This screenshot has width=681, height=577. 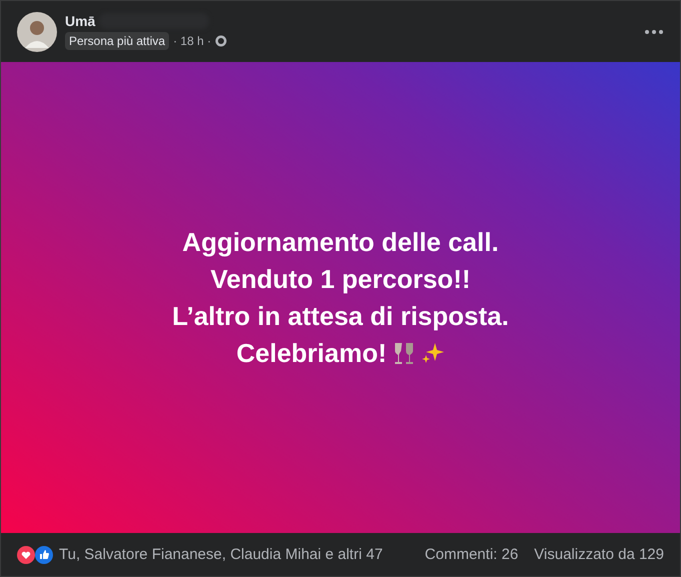 I want to click on heart-reaction-icon, so click(x=26, y=555).